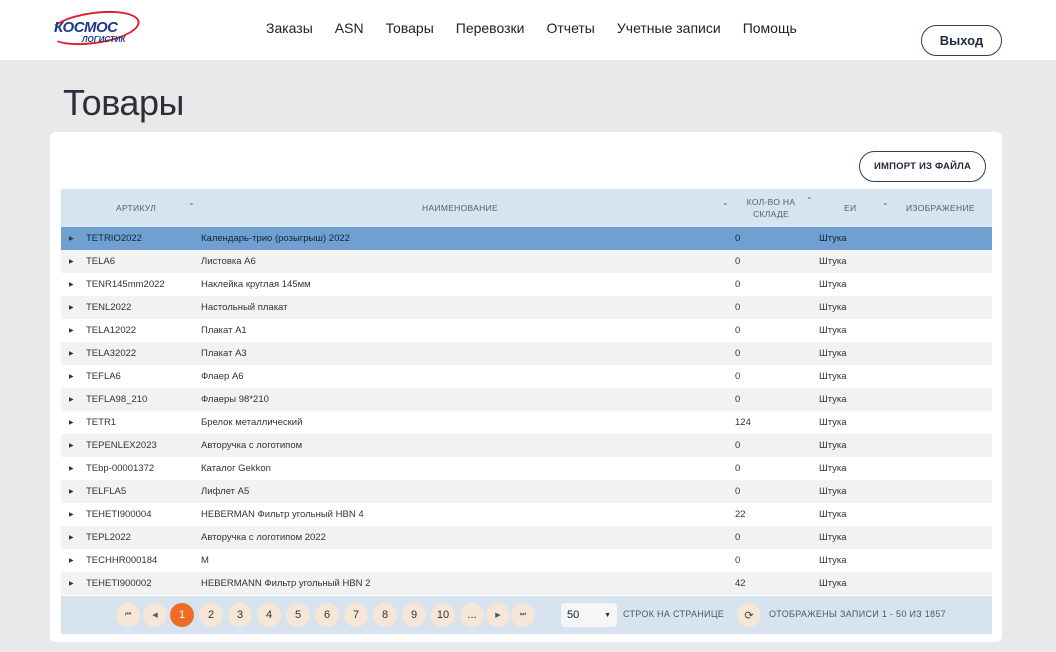  I want to click on page-title: Товары, so click(123, 102).